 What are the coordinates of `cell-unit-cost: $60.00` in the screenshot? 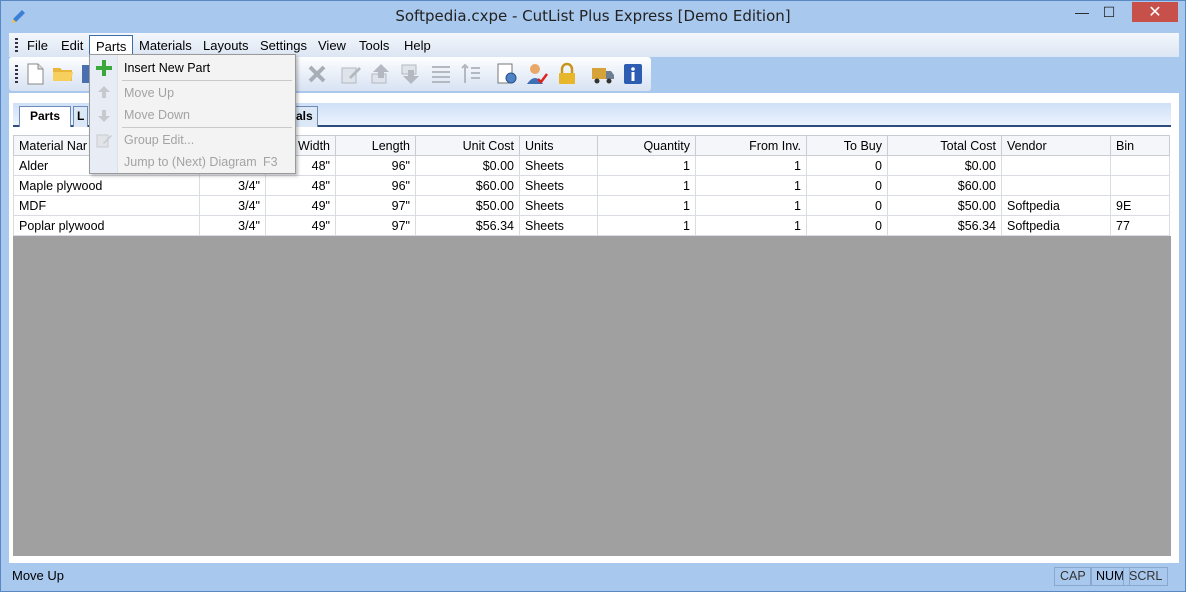 It's located at (467, 185).